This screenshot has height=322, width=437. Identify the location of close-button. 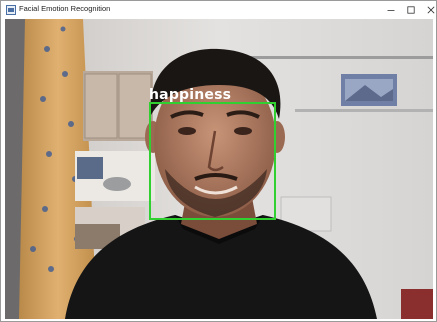
(427, 10).